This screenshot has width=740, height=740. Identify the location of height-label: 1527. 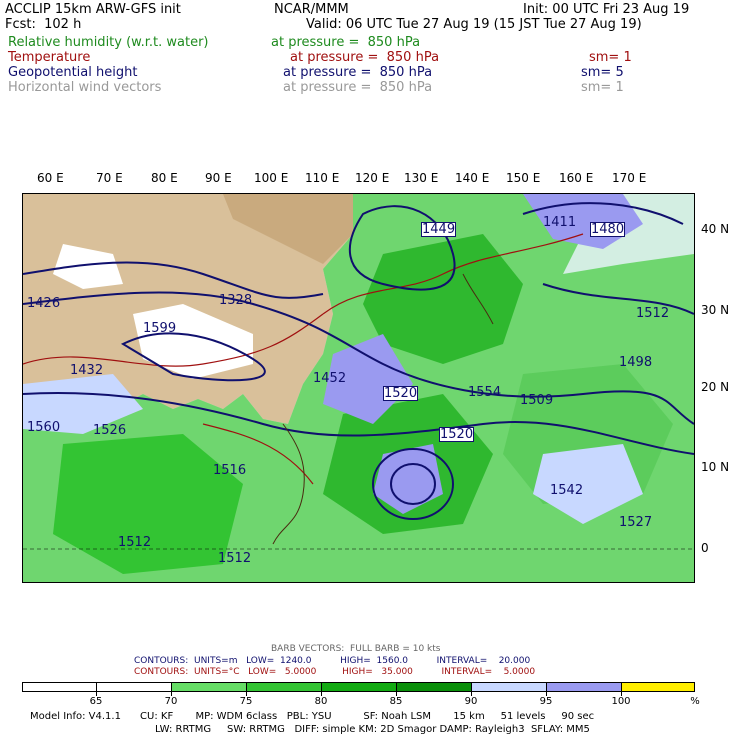
(636, 522).